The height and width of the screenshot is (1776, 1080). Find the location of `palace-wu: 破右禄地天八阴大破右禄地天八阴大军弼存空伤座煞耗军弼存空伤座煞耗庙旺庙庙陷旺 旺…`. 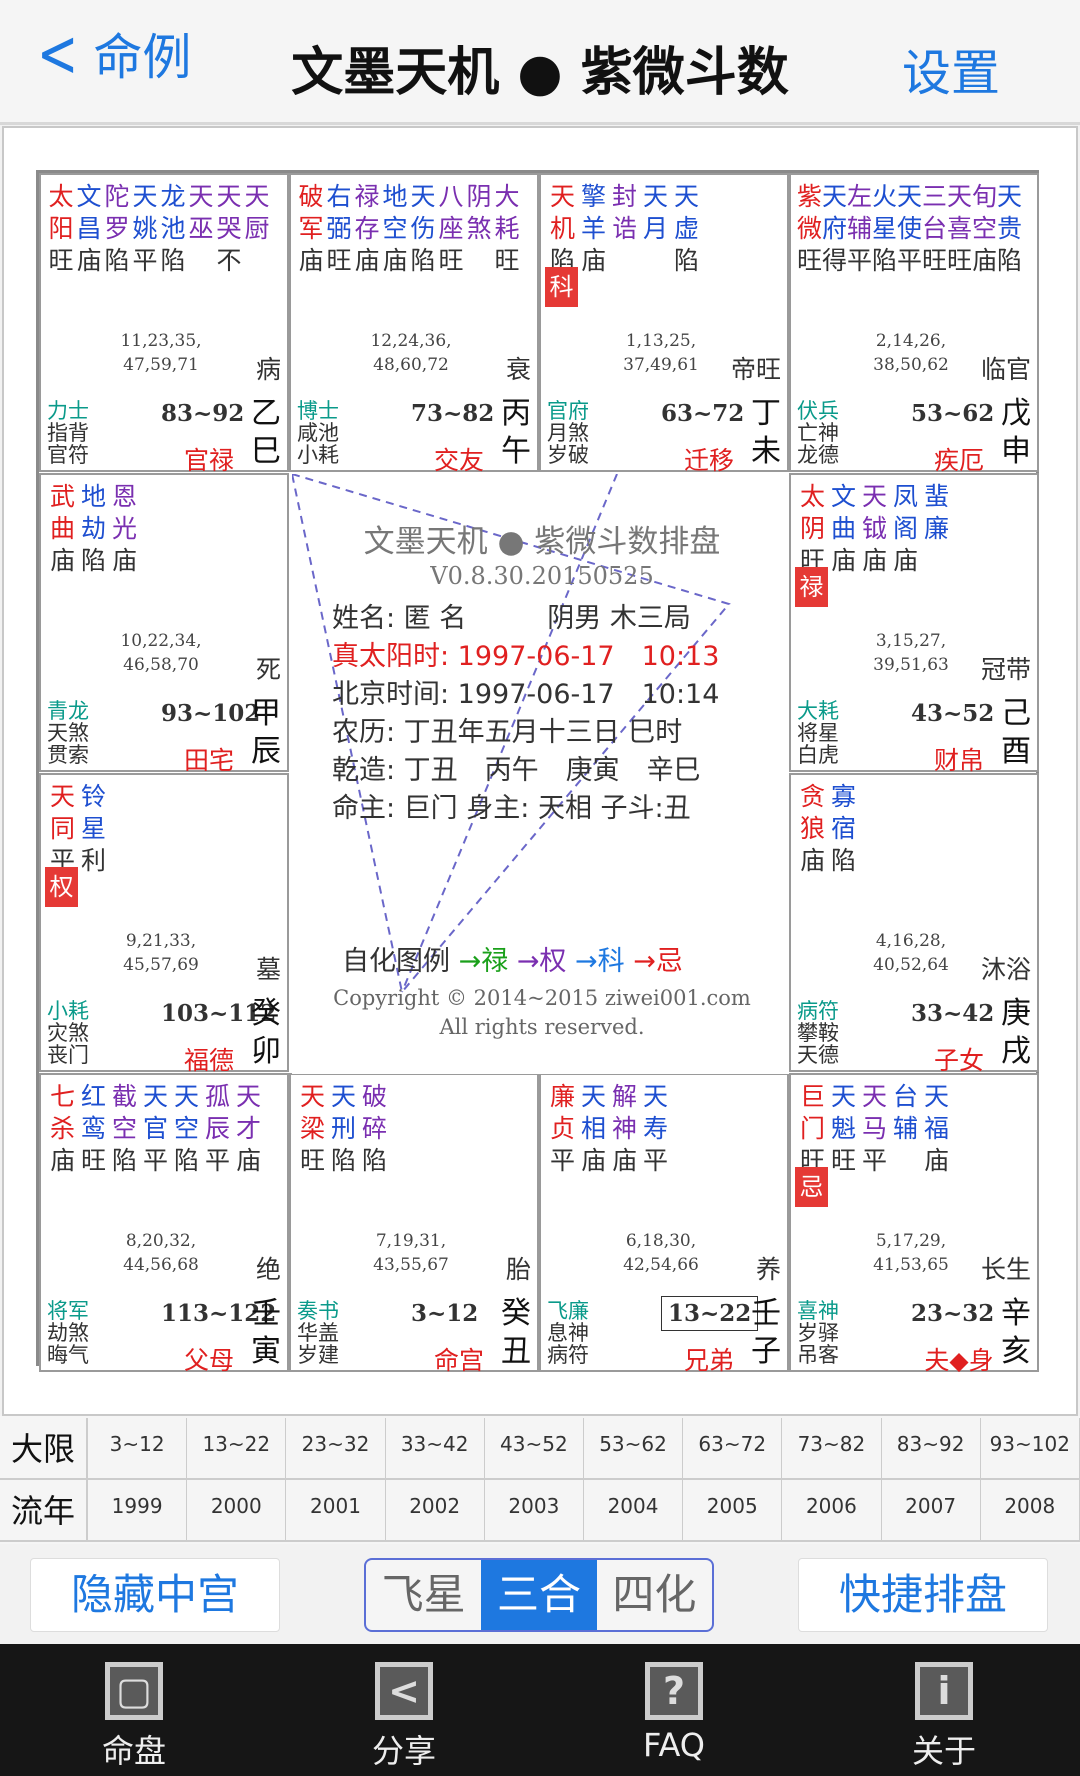

palace-wu: 破右禄地天八阴大破右禄地天八阴大军弼存空伤座煞耗军弼存空伤座煞耗庙旺庙庙陷旺 旺… is located at coordinates (414, 324).